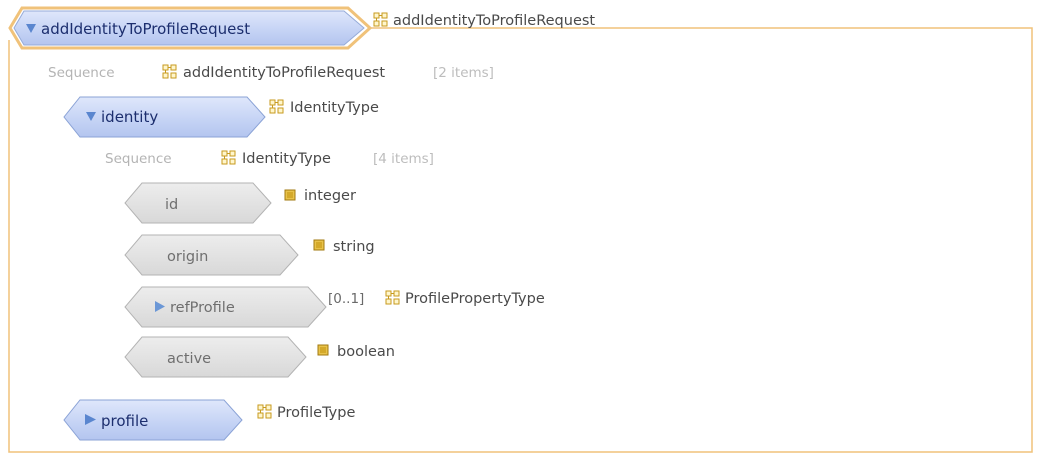 This screenshot has width=1045, height=460. What do you see at coordinates (124, 421) in the screenshot?
I see `element-name: profile` at bounding box center [124, 421].